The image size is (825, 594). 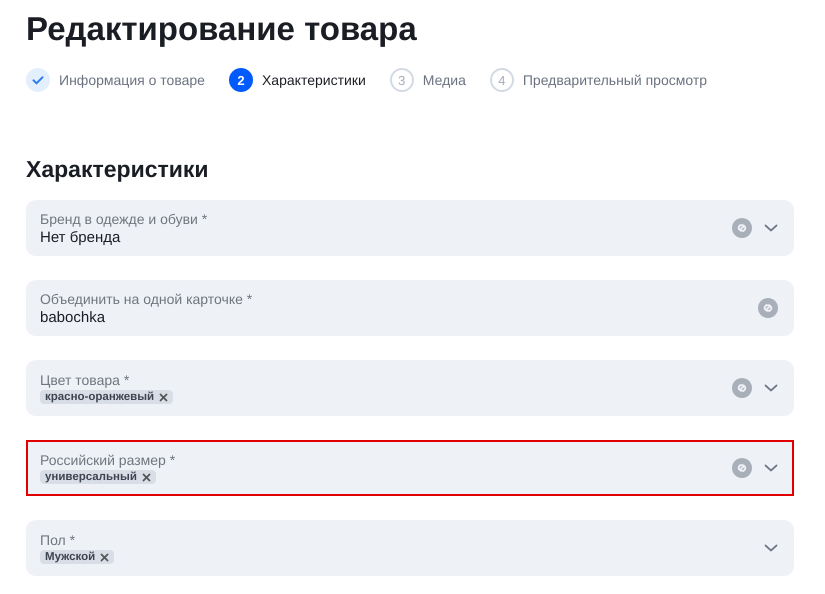 I want to click on step-tab: 2 Характеристики, so click(x=297, y=80).